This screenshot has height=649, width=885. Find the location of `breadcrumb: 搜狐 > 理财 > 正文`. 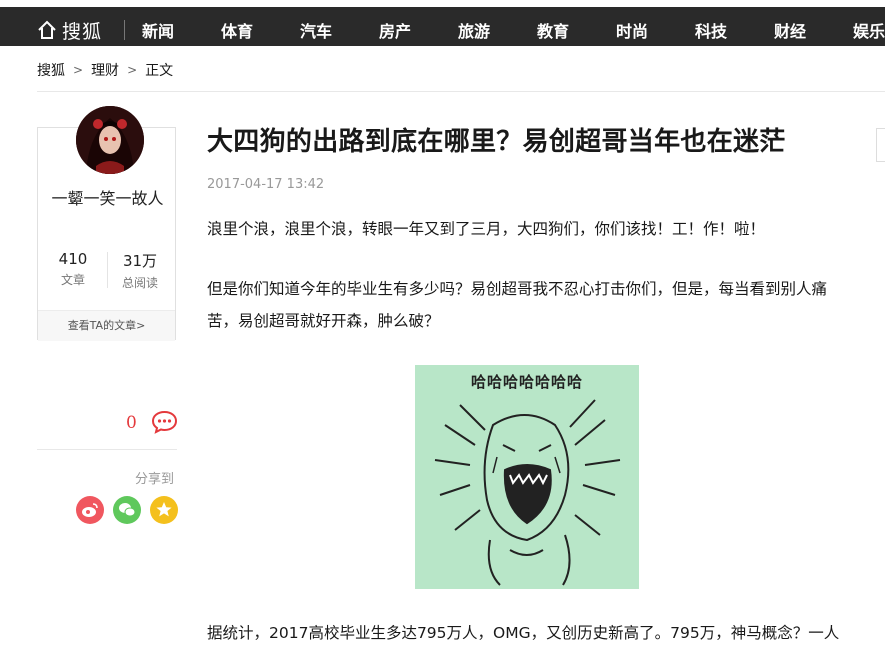

breadcrumb: 搜狐 > 理财 > 正文 is located at coordinates (105, 70).